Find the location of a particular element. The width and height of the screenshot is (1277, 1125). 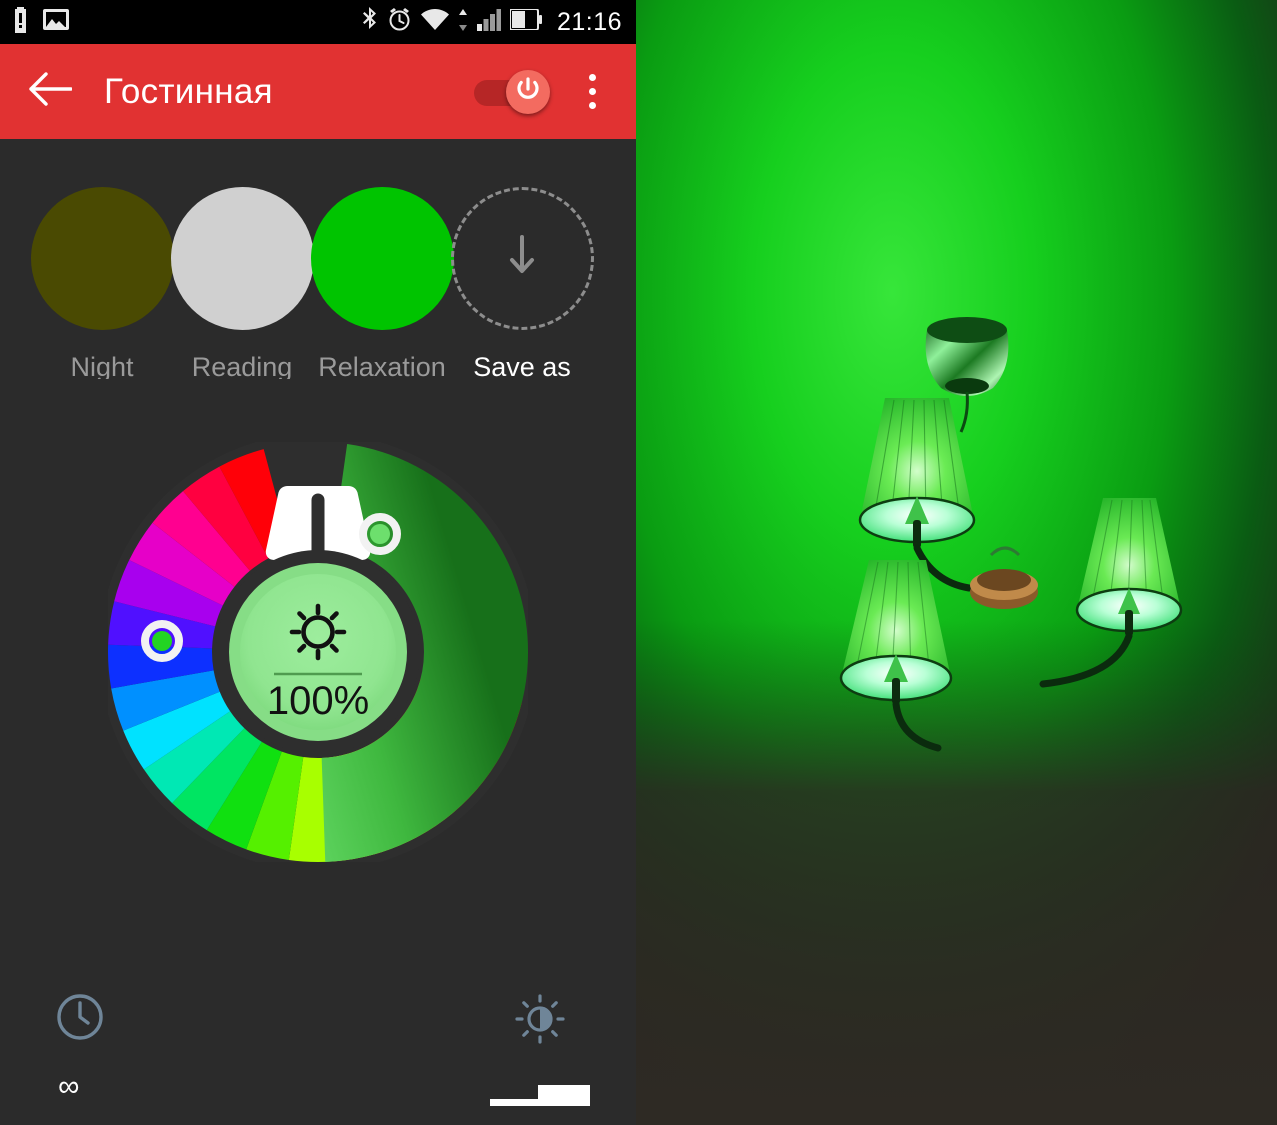

preset-label: Night is located at coordinates (102, 365).